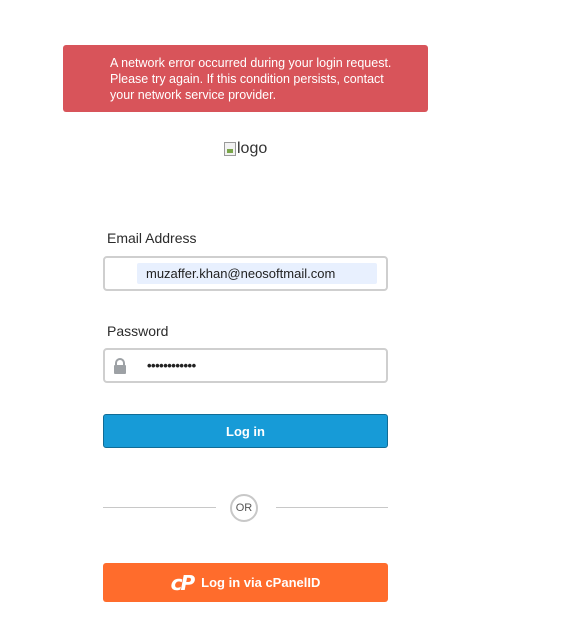  Describe the element at coordinates (245, 365) in the screenshot. I see `password-field: ••••••••••••` at that location.